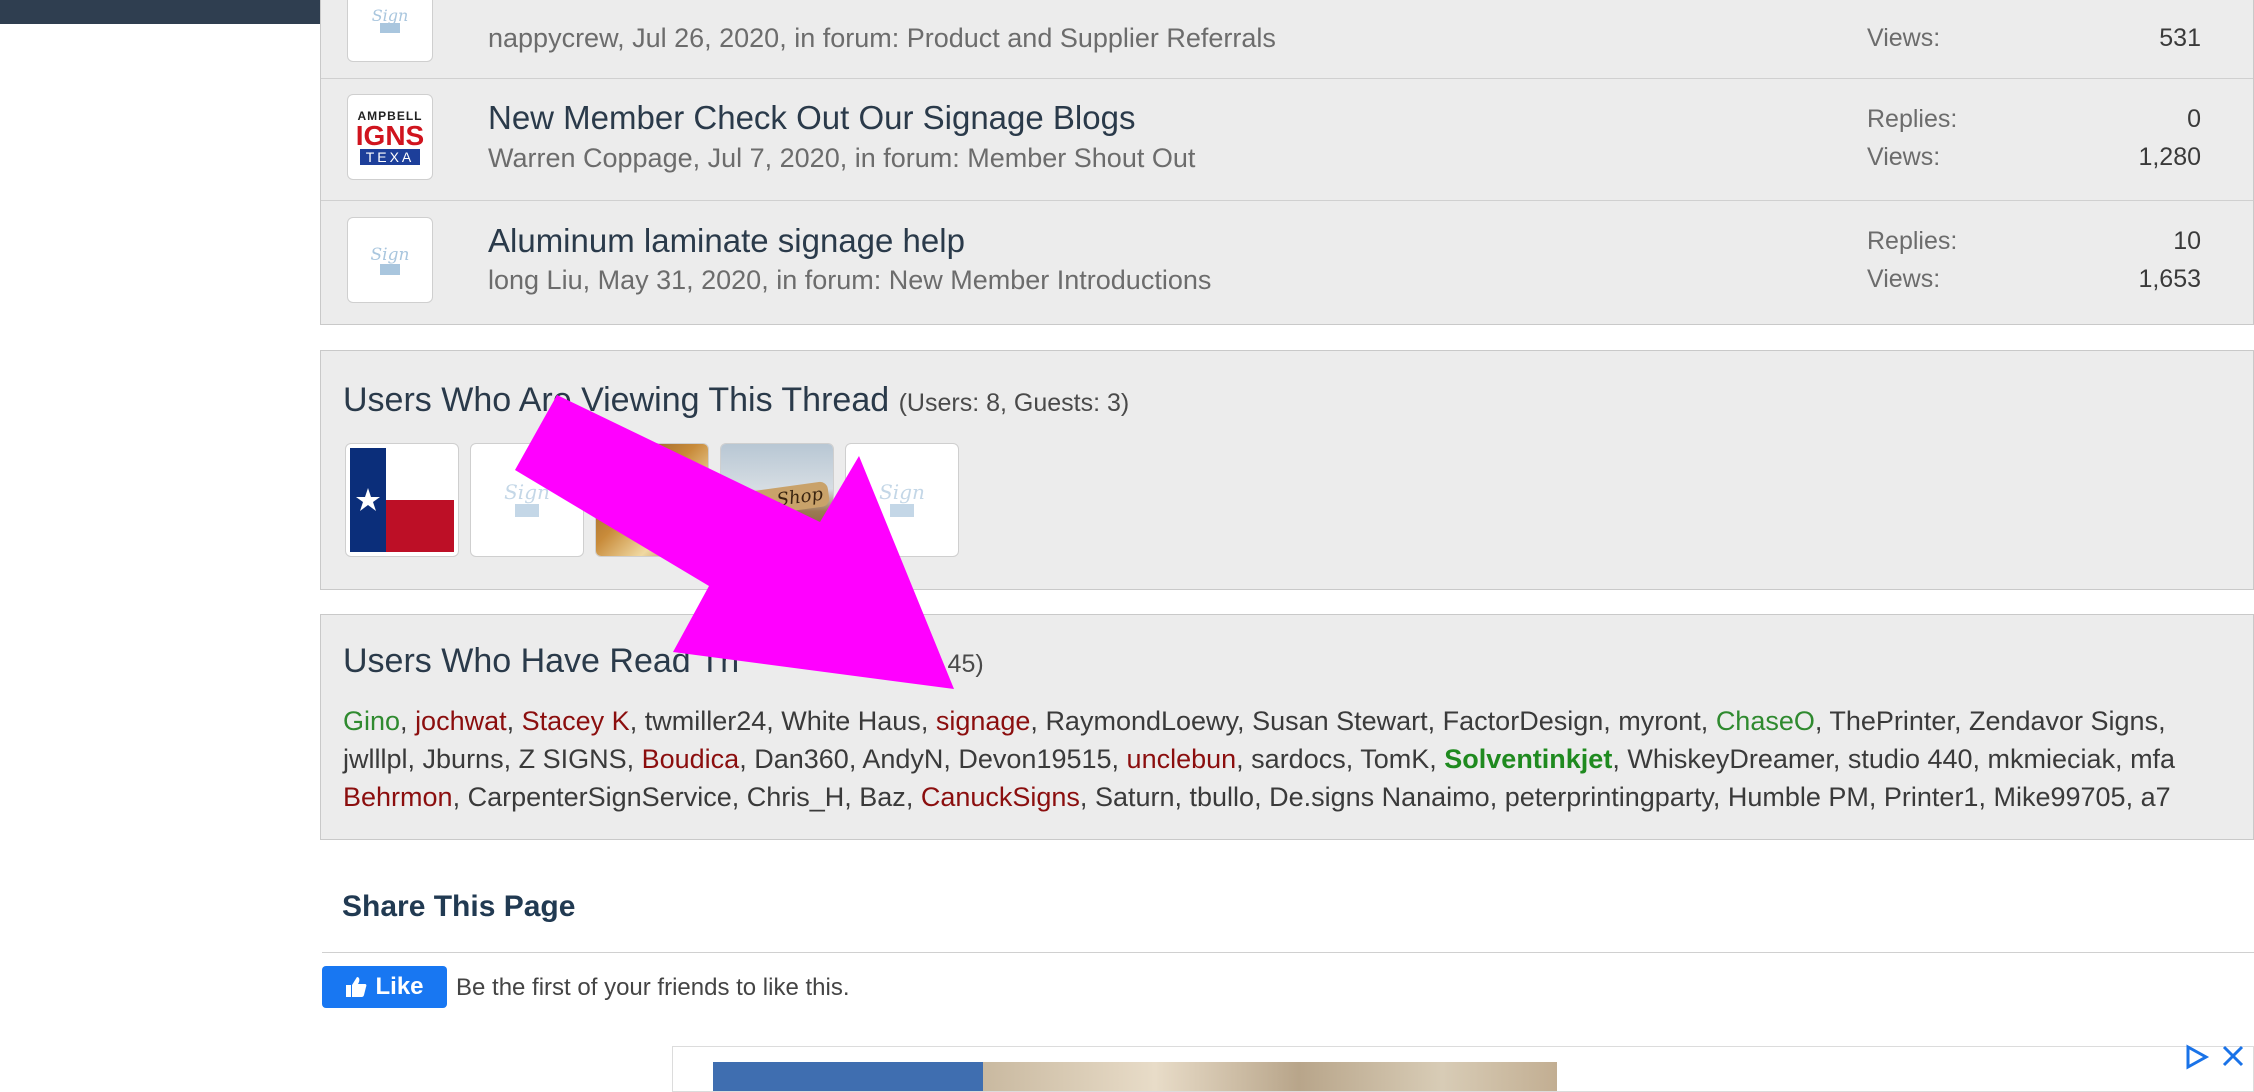  Describe the element at coordinates (1910, 759) in the screenshot. I see `reader-name-link: studio 440` at that location.